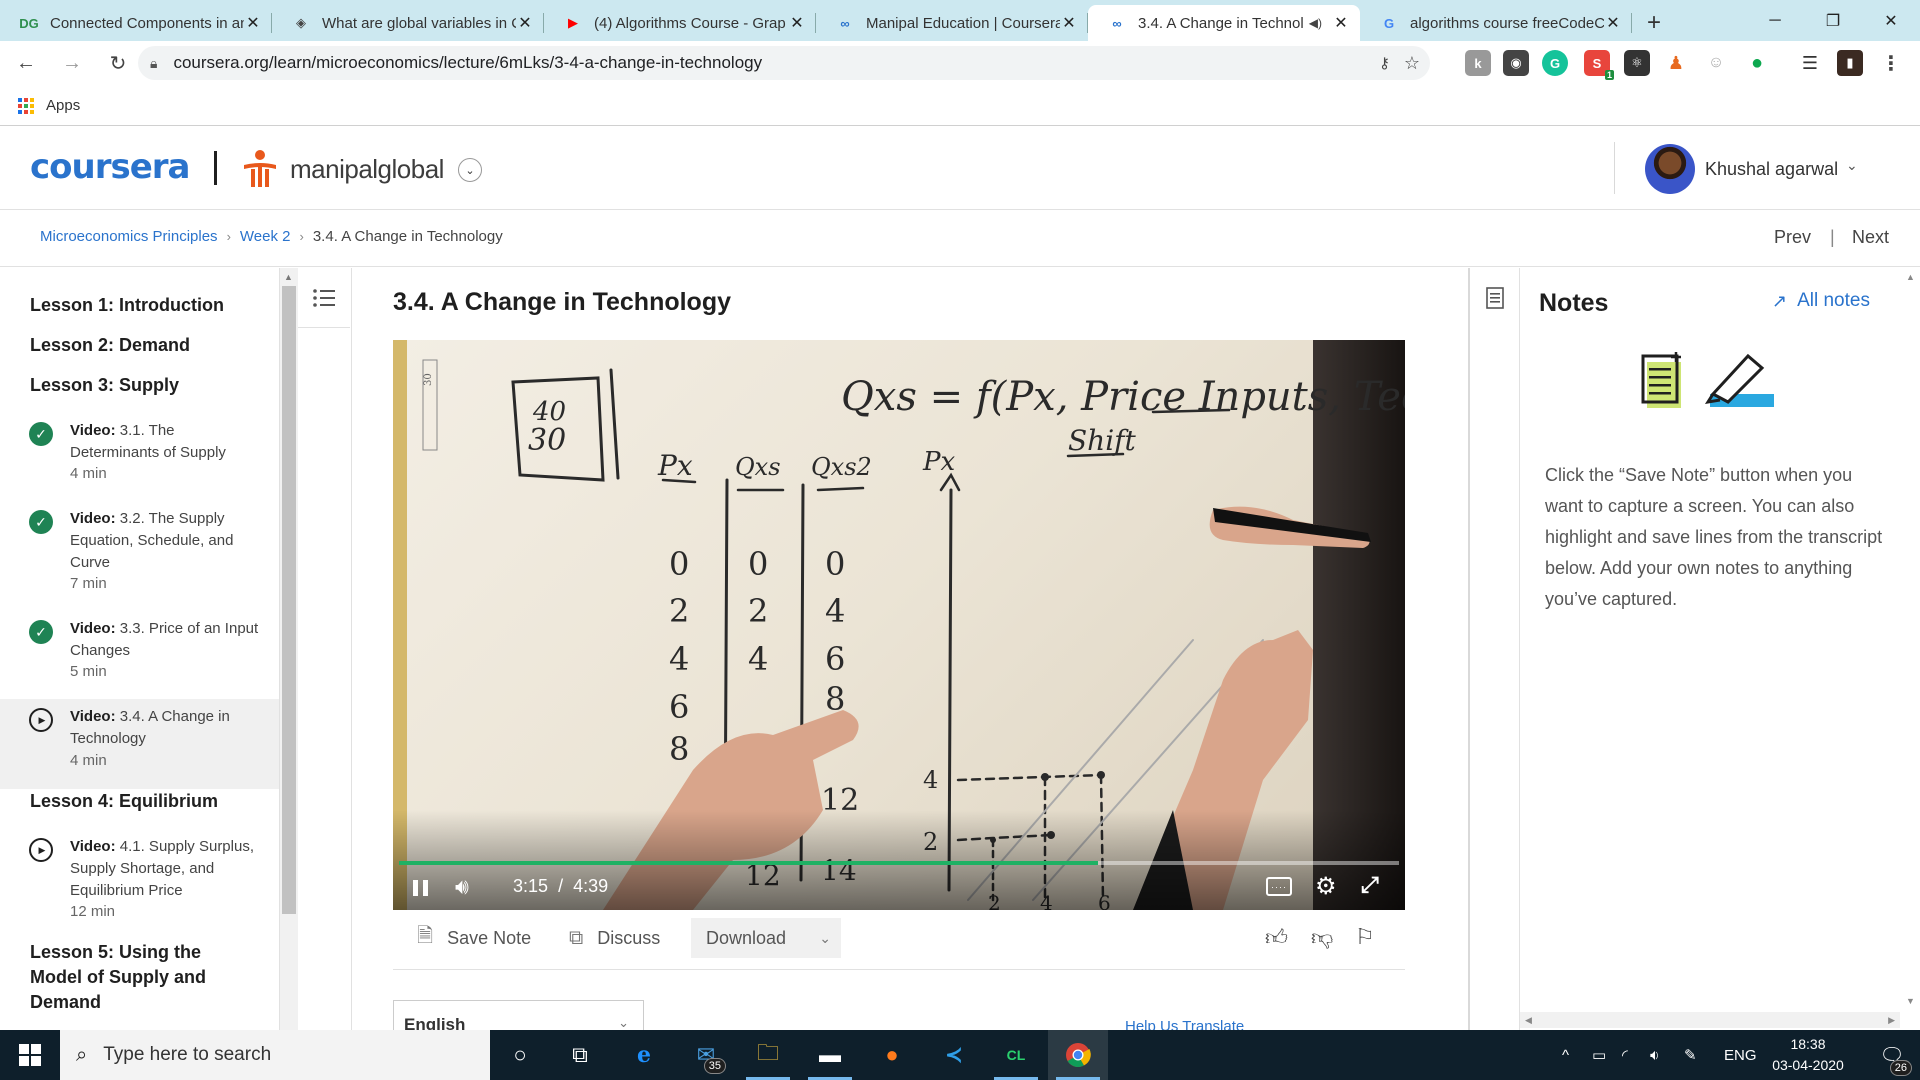 The width and height of the screenshot is (1920, 1080). I want to click on extension-shield-icon: ◉, so click(1516, 63).